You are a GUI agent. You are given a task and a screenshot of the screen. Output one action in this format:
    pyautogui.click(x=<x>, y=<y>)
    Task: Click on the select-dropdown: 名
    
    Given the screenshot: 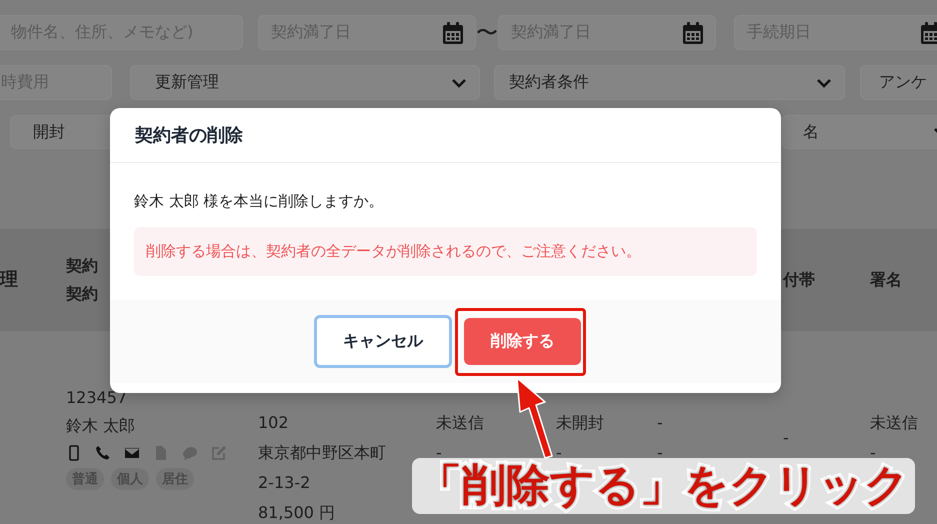 What is the action you would take?
    pyautogui.click(x=859, y=132)
    